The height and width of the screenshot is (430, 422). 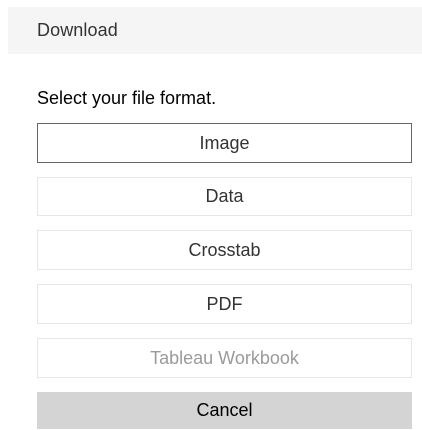 I want to click on dialog-title: Download, so click(x=77, y=30).